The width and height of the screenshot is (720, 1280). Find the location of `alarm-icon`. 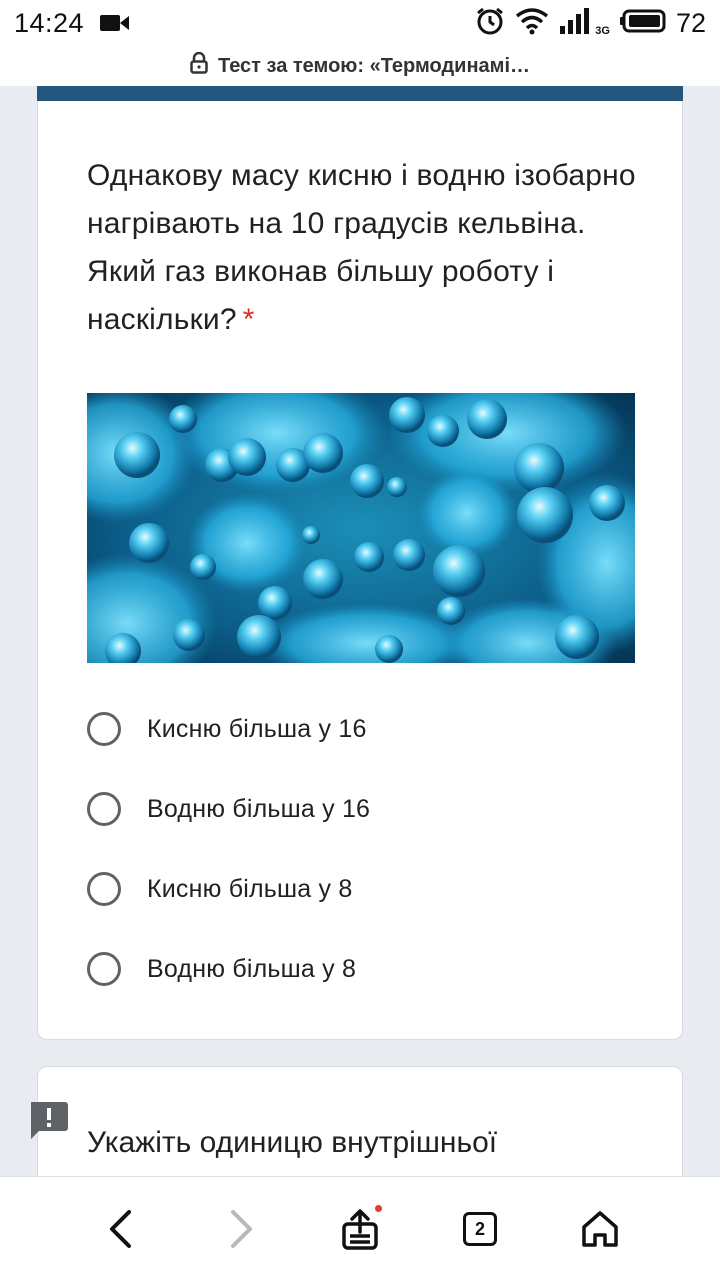

alarm-icon is located at coordinates (490, 23).